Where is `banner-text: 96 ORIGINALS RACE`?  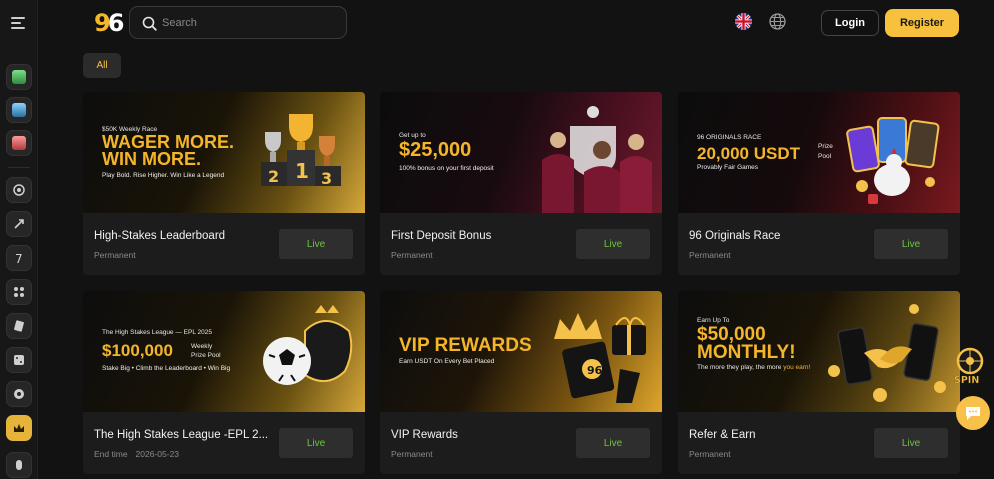 banner-text: 96 ORIGINALS RACE is located at coordinates (729, 137).